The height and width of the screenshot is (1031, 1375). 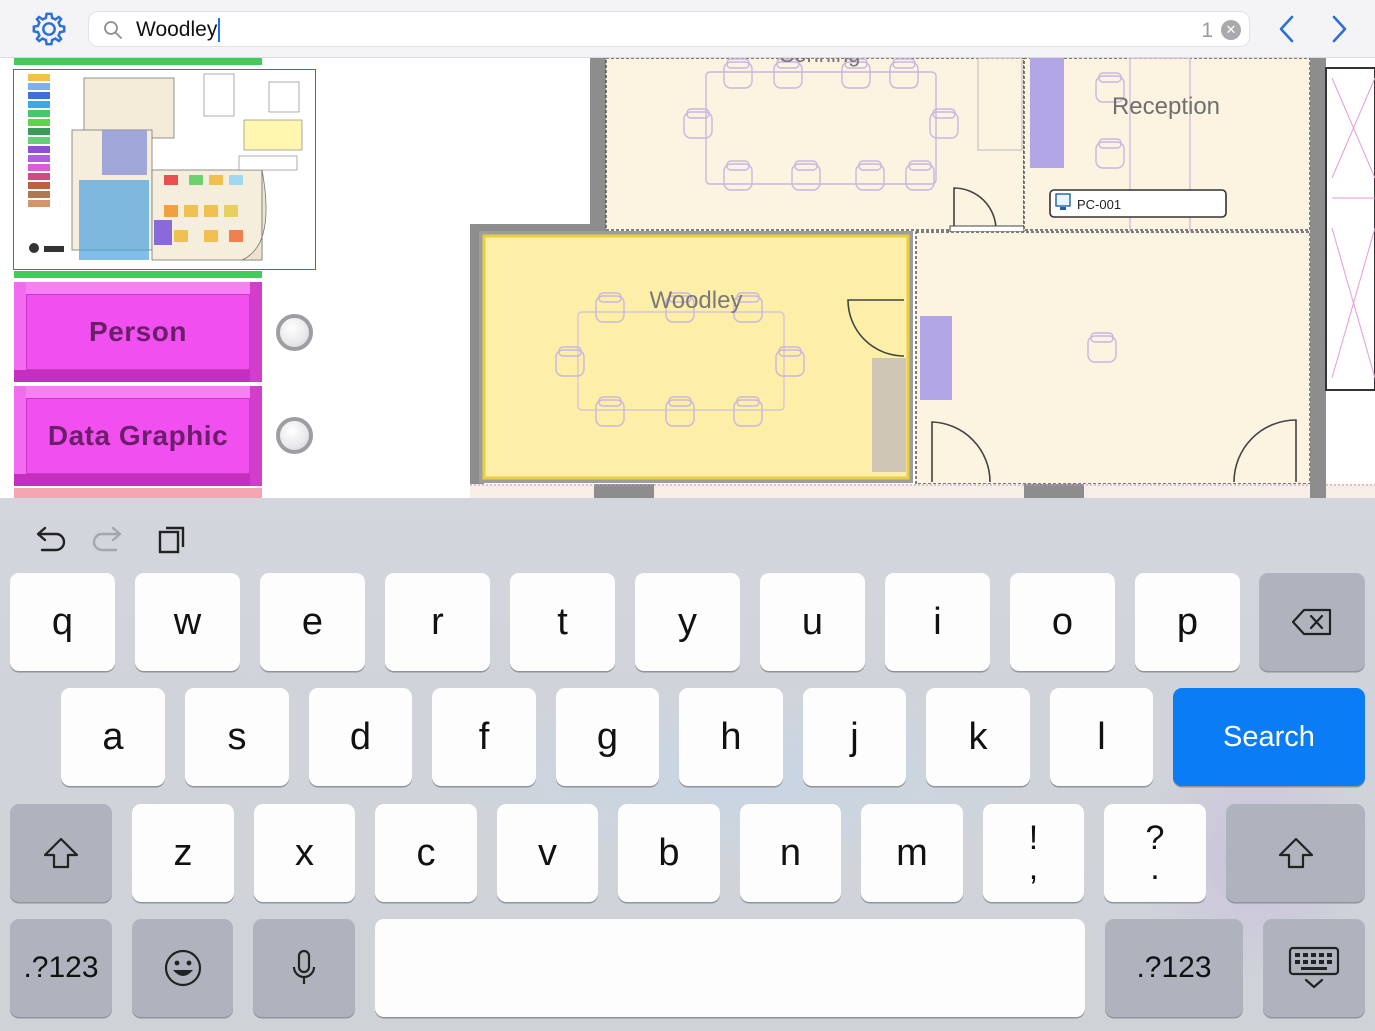 I want to click on search-field: Woodley 1 ✕, so click(x=669, y=29).